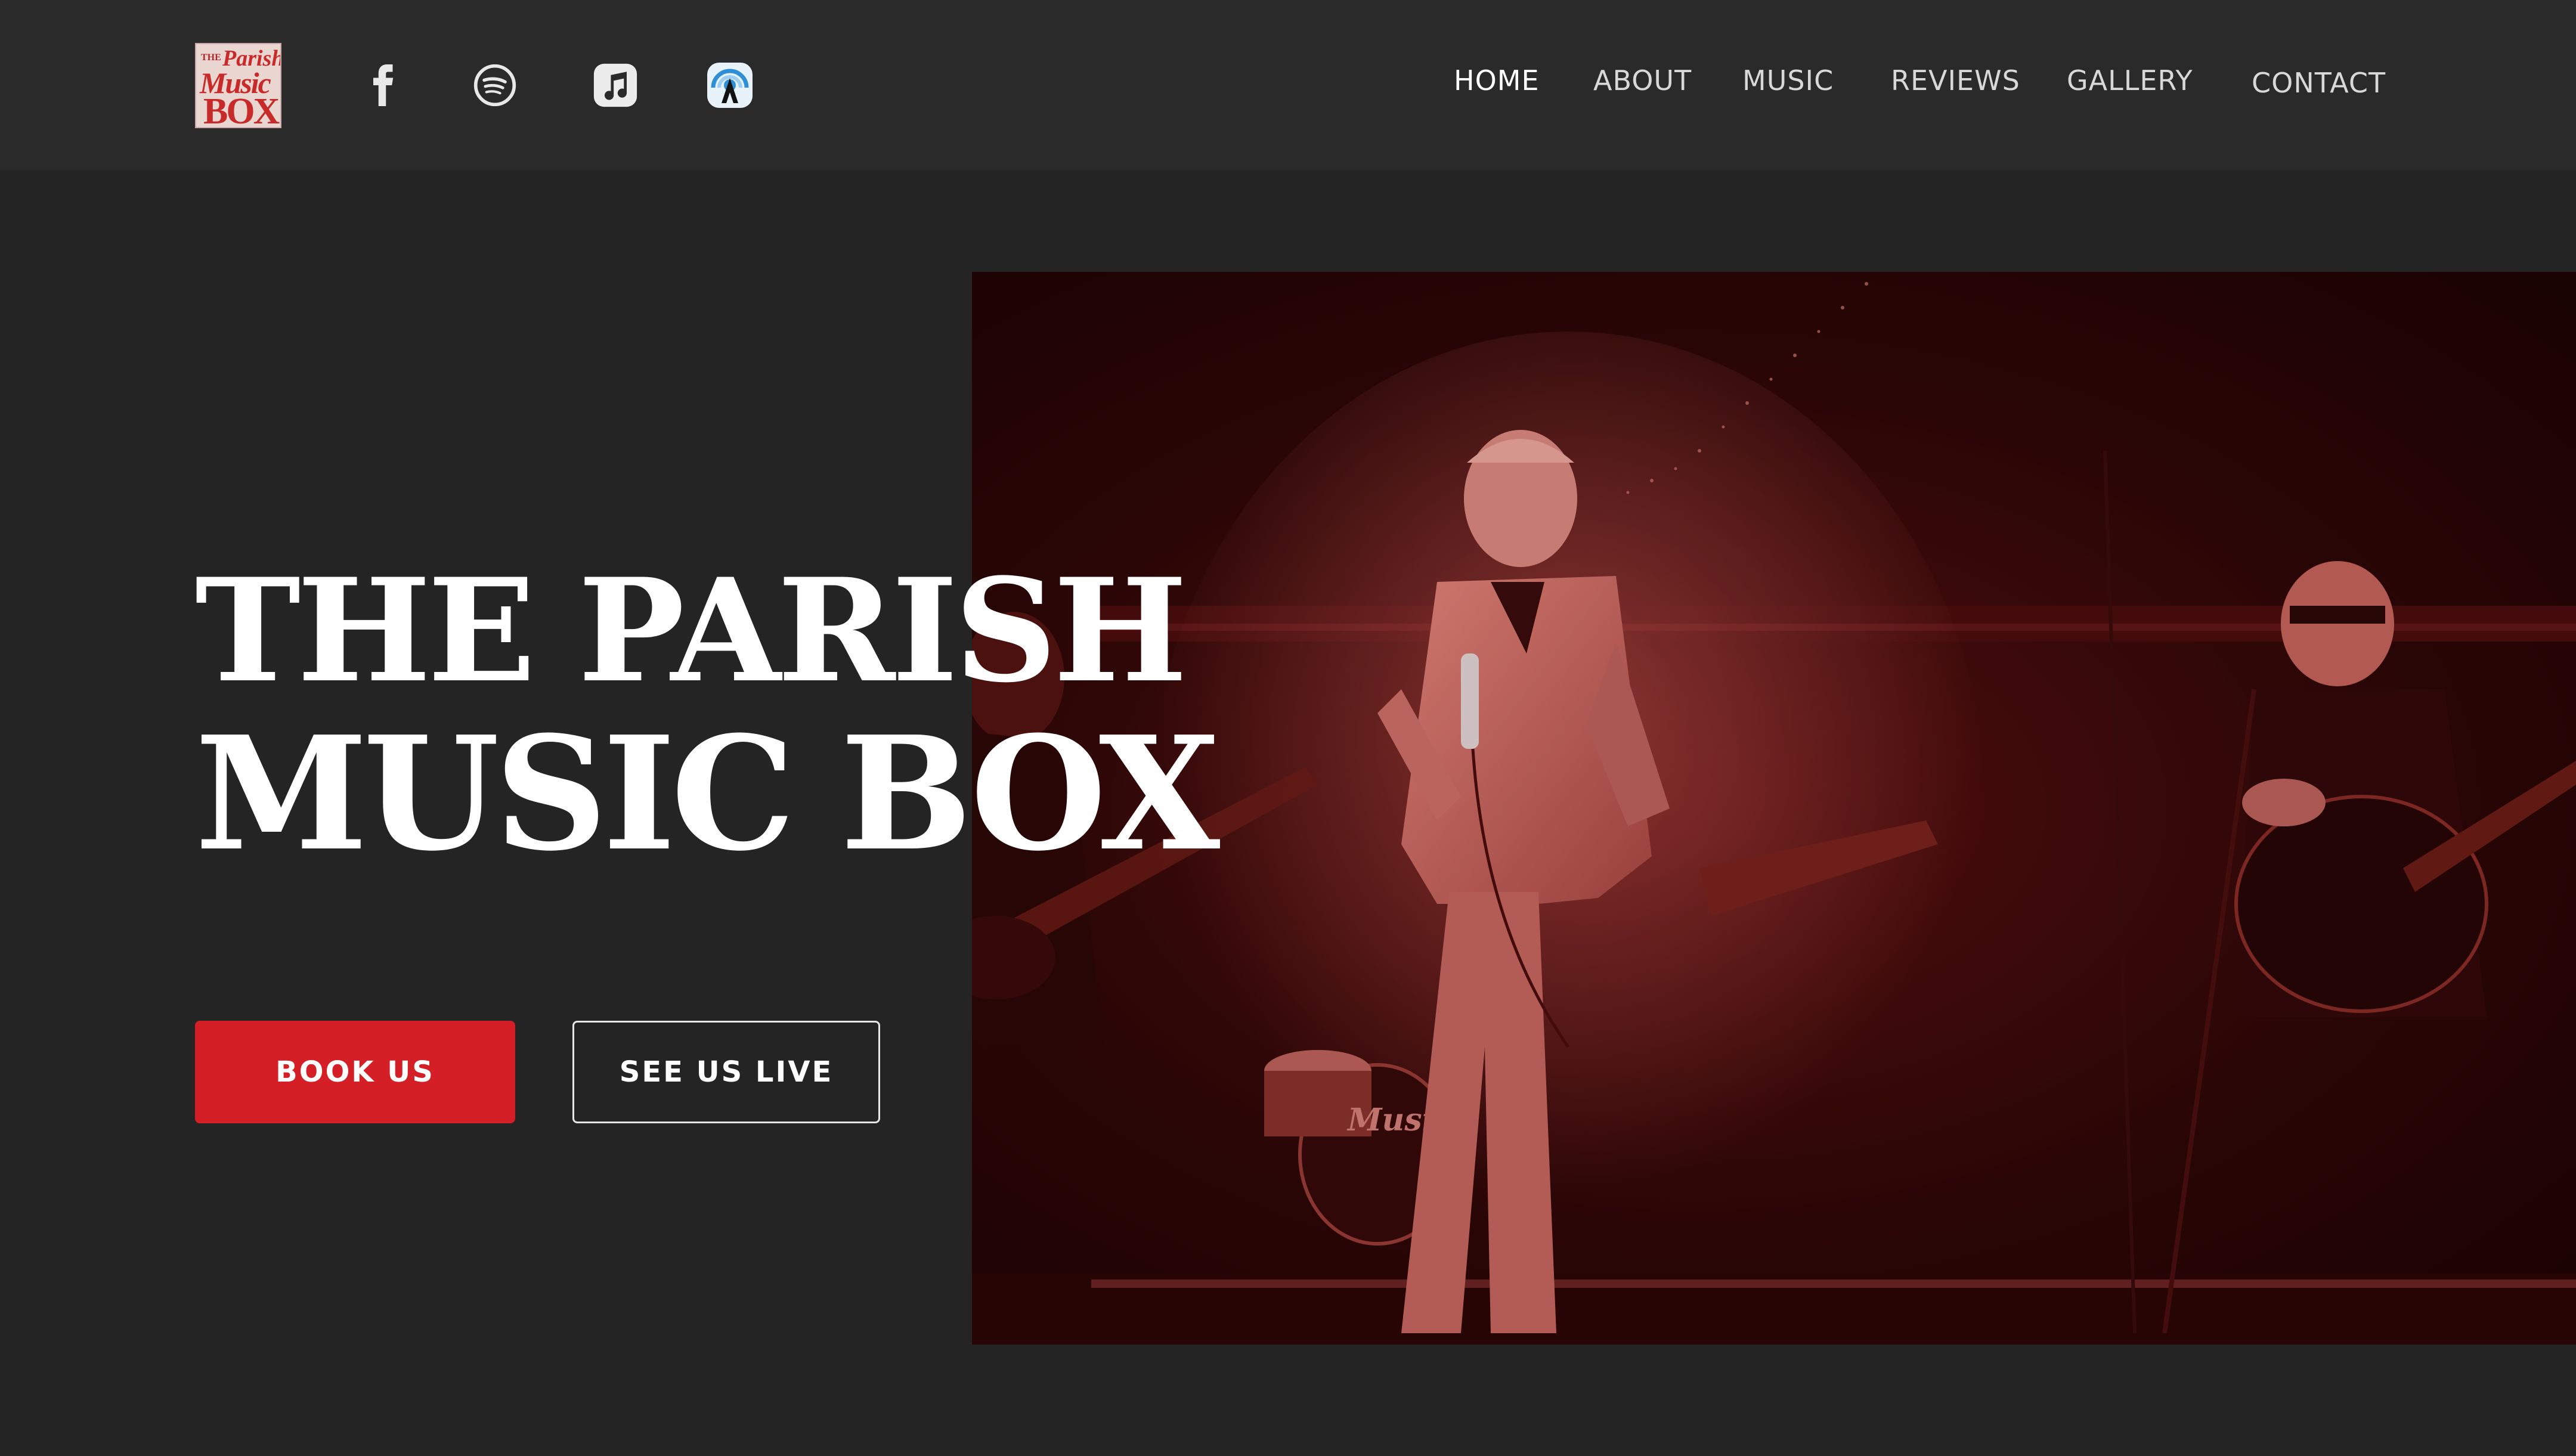 The width and height of the screenshot is (2576, 1456). Describe the element at coordinates (691, 631) in the screenshot. I see `hero-title-line1: THE PARISH` at that location.